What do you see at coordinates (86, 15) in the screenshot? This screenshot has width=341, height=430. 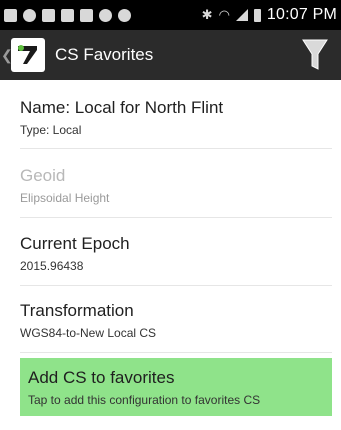 I see `facebook-icon` at bounding box center [86, 15].